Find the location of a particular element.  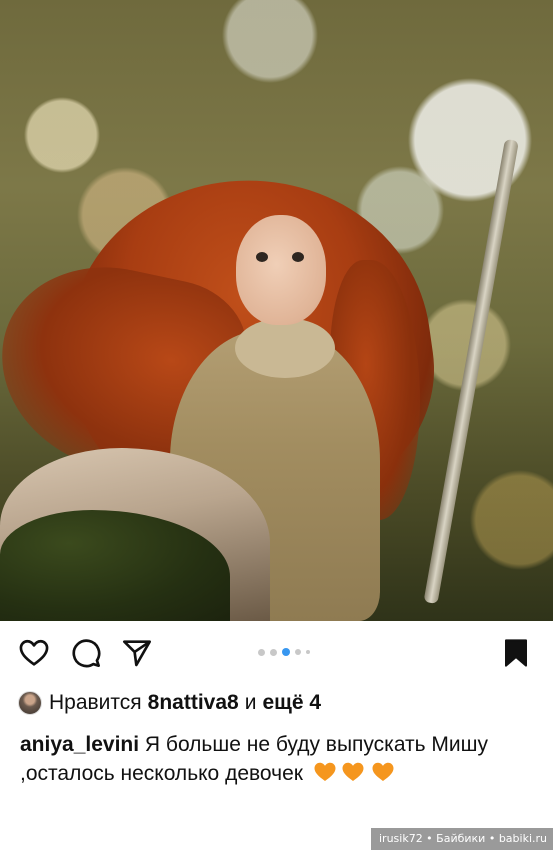

paper-plane-icon is located at coordinates (137, 653).